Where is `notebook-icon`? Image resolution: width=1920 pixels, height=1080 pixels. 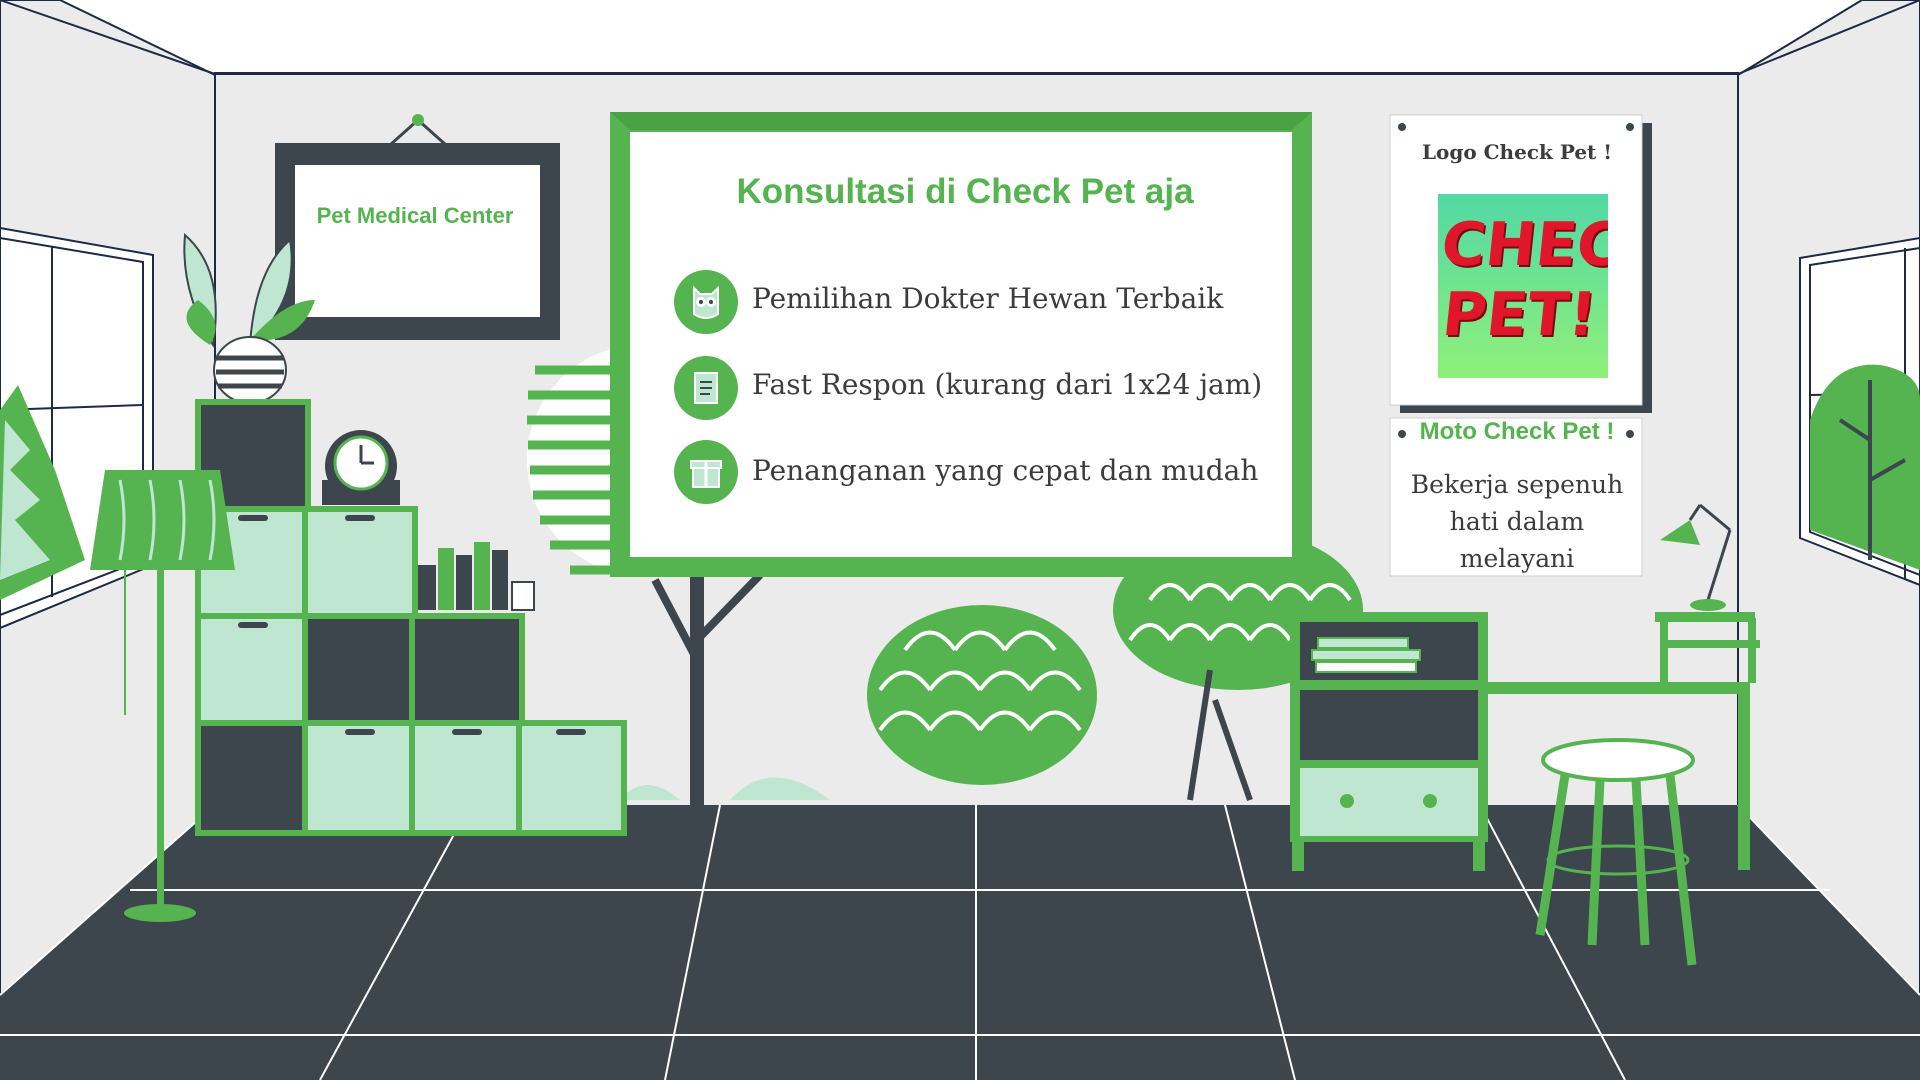 notebook-icon is located at coordinates (706, 388).